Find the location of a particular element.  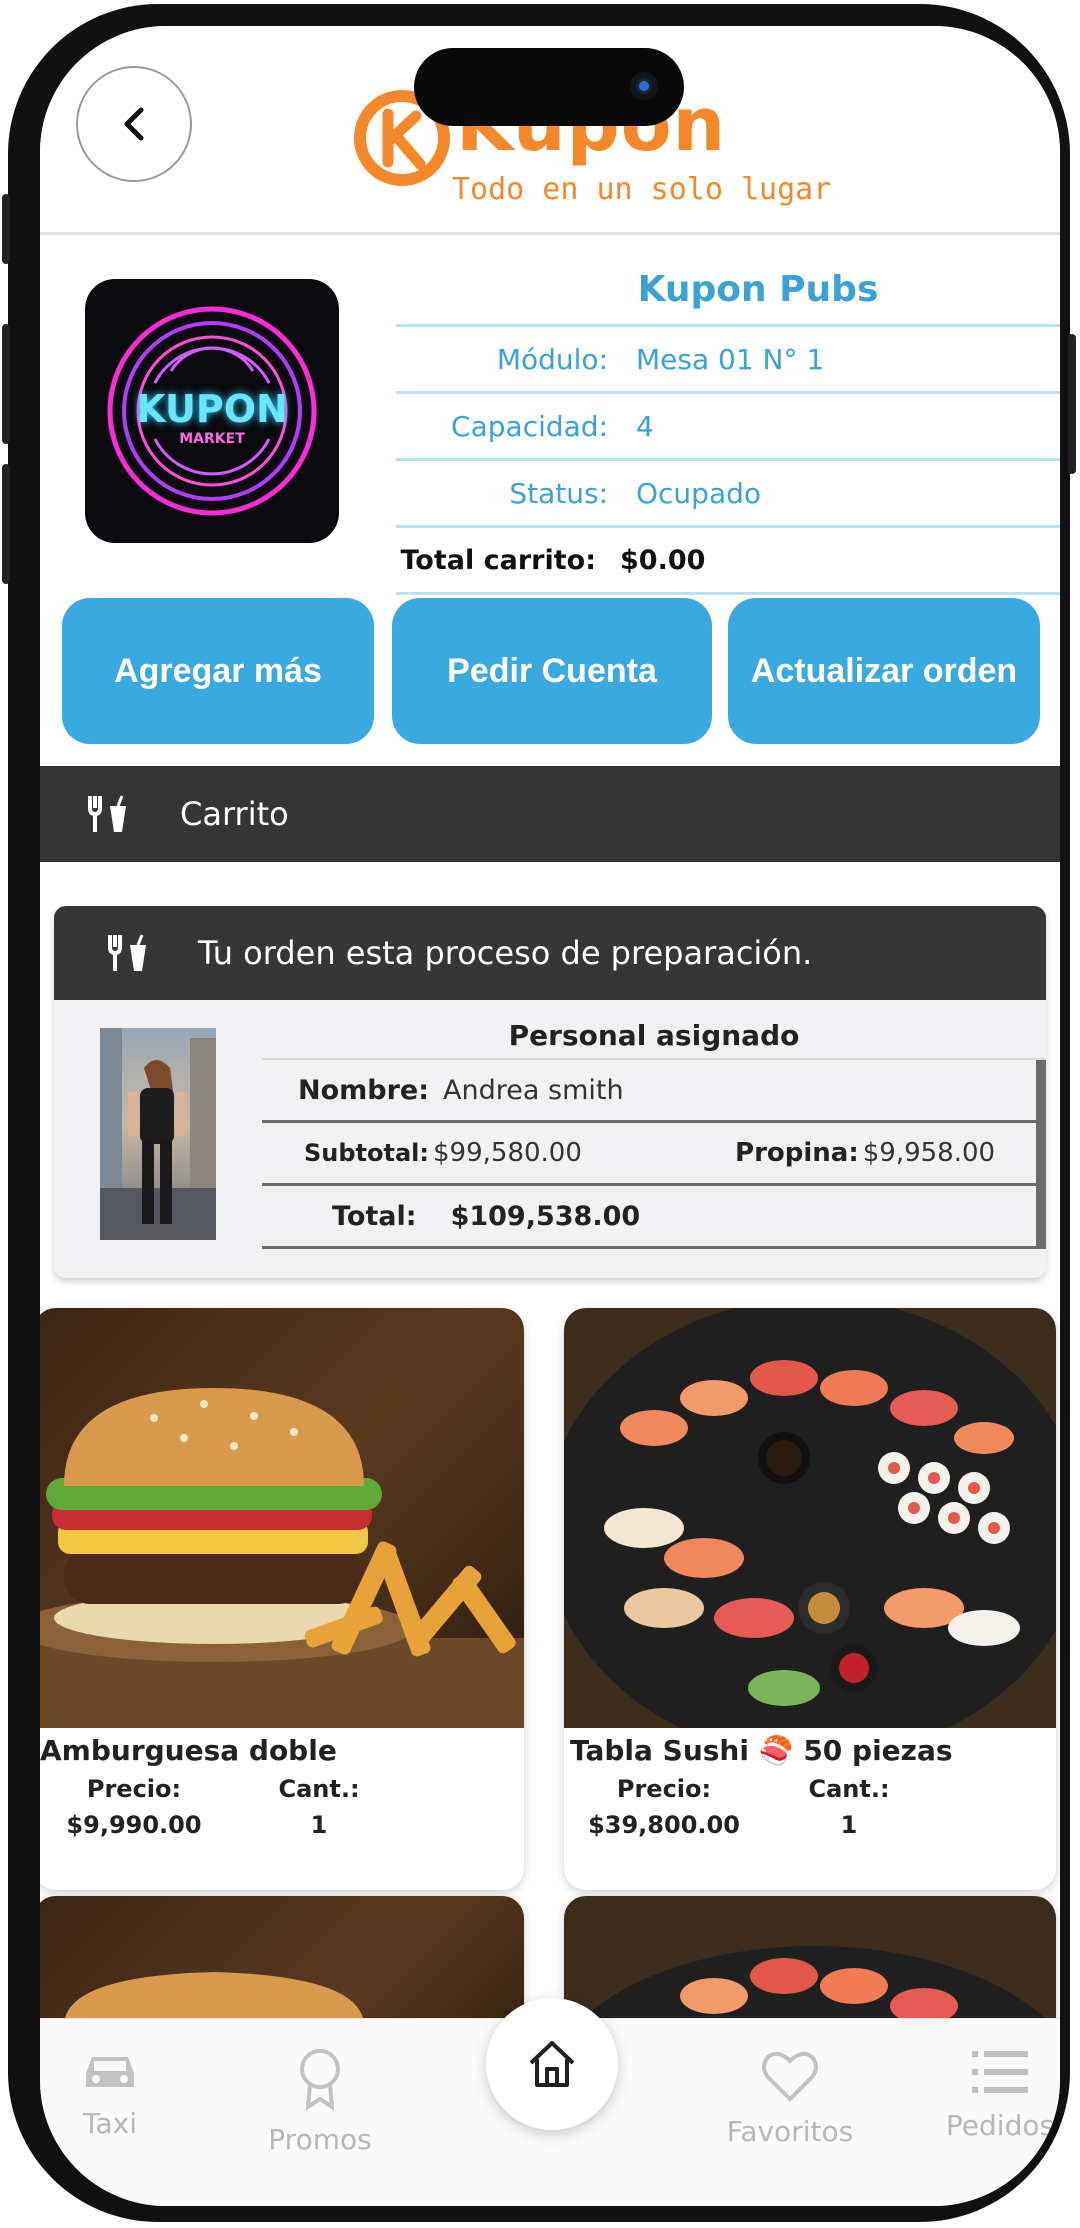

product-price: Precio: $39,800.00 is located at coordinates (664, 1807).